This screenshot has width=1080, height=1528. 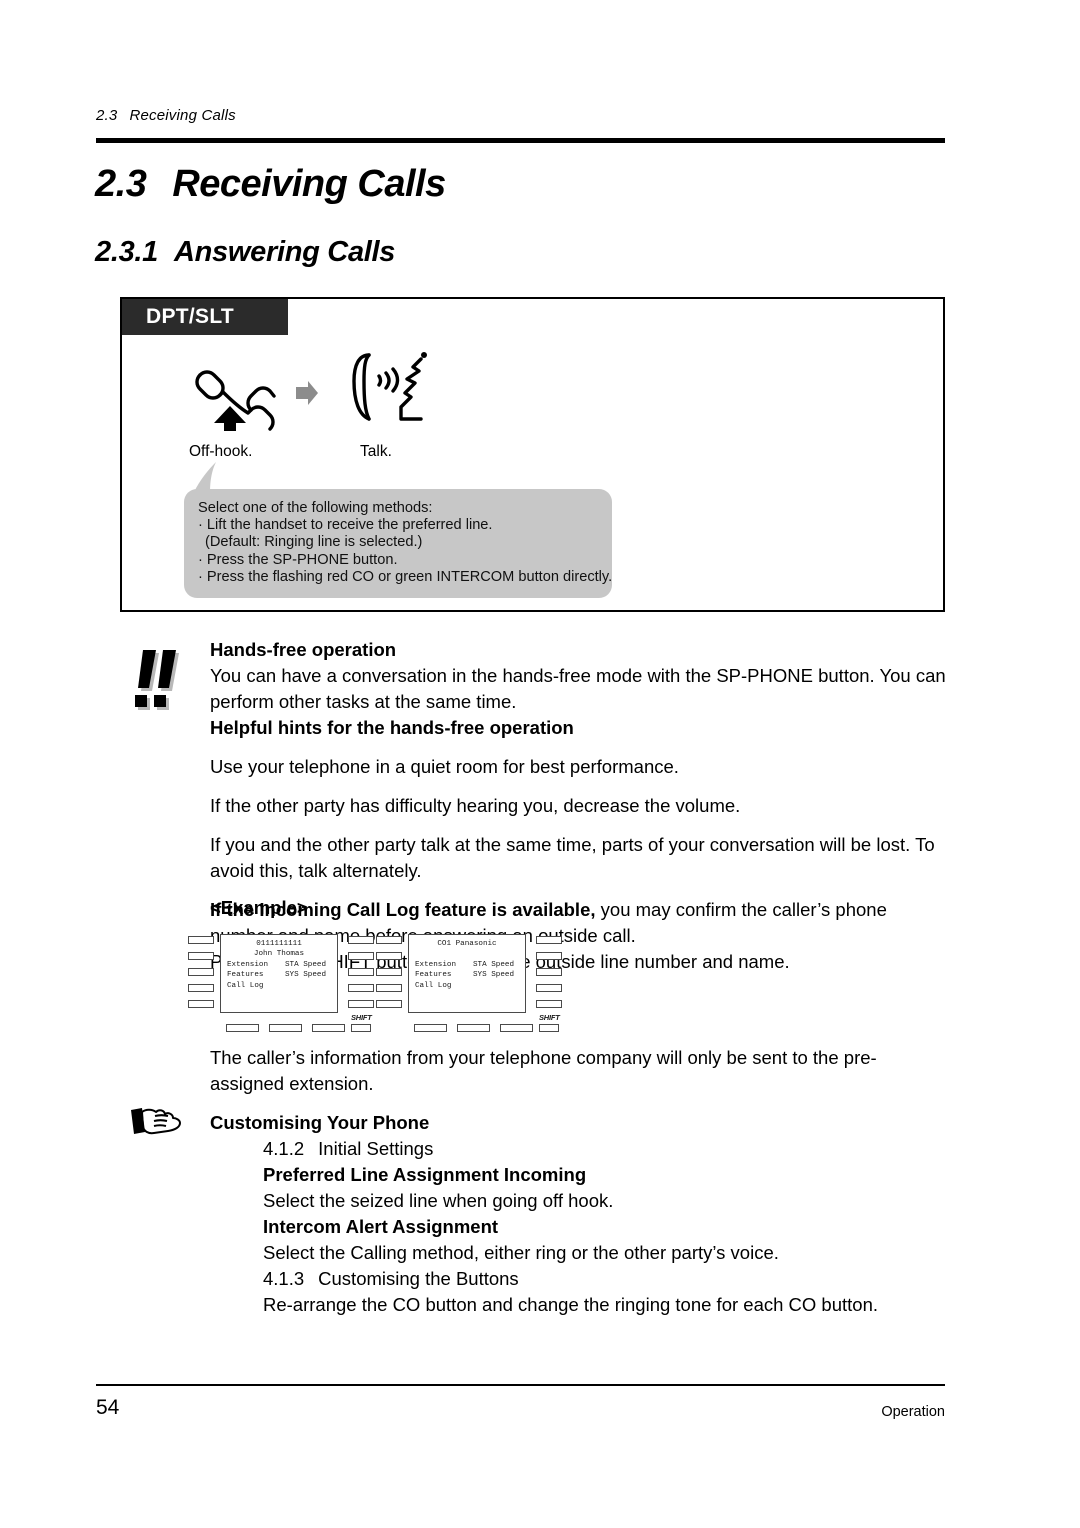 What do you see at coordinates (298, 559) in the screenshot?
I see `bubble-line-4: · Press the SP-PHONE button.` at bounding box center [298, 559].